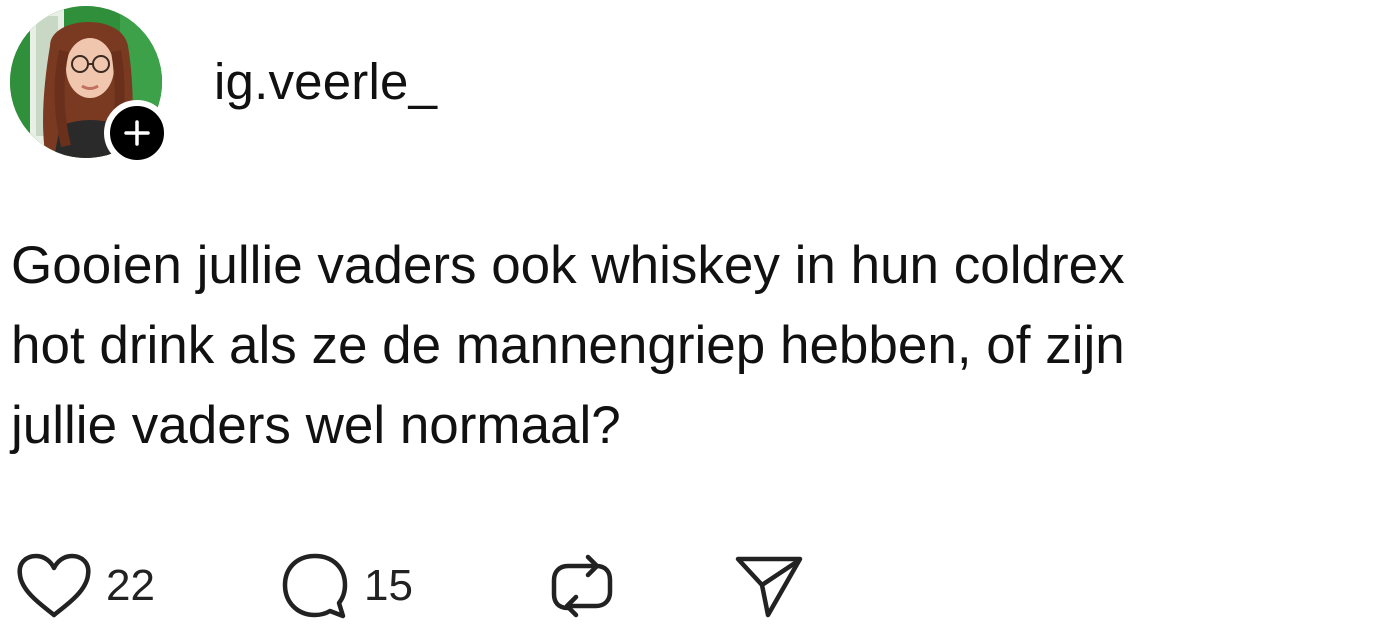  I want to click on paper-plane-icon, so click(769, 587).